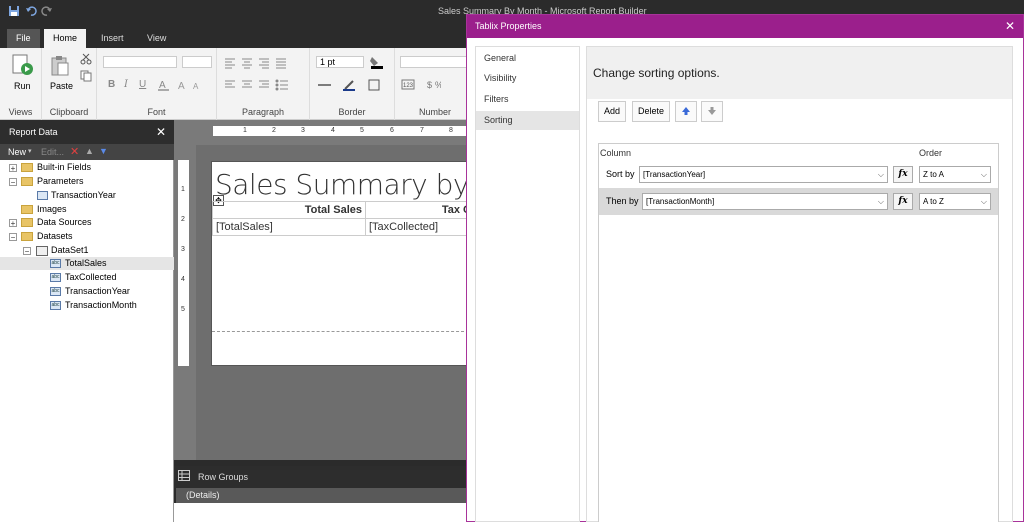 The height and width of the screenshot is (522, 1024). I want to click on dataset-icon, so click(42, 251).